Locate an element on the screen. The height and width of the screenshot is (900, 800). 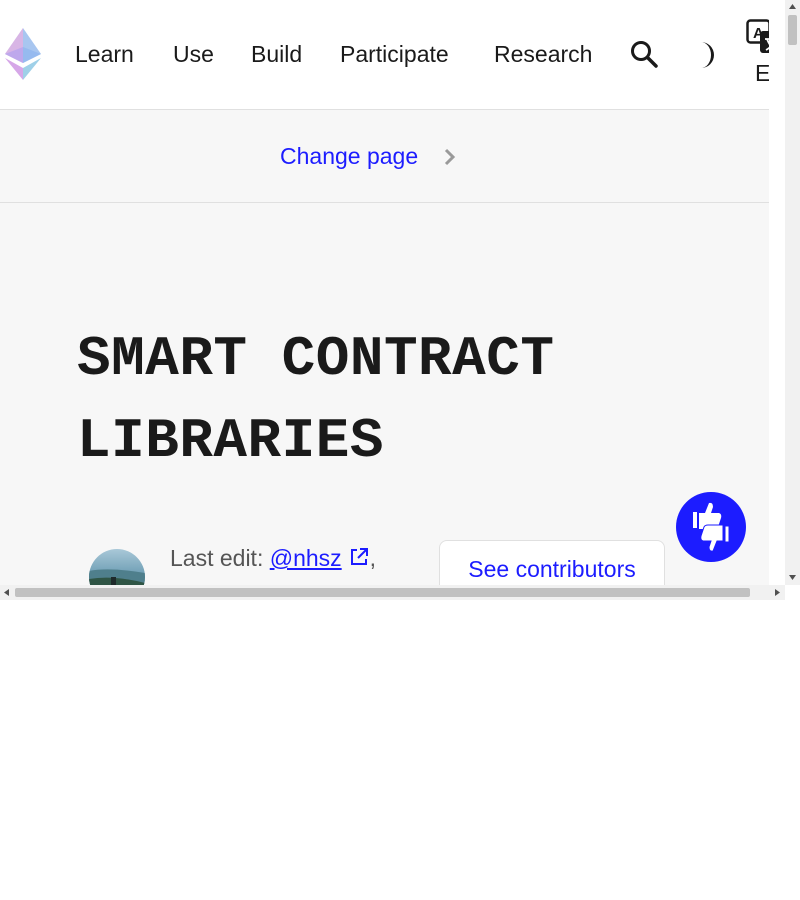
dark-mode-toggle-icon is located at coordinates (705, 55).